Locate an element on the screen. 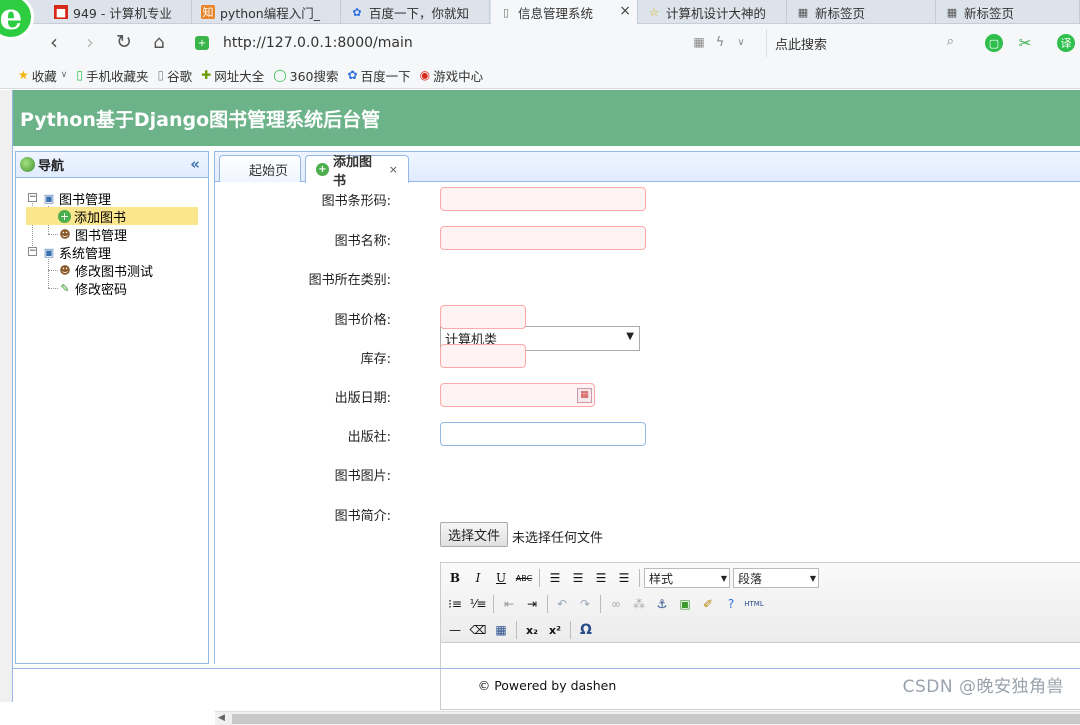 The width and height of the screenshot is (1080, 725). browser-tab-active: ▯ 信息管理系统 × is located at coordinates (564, 12).